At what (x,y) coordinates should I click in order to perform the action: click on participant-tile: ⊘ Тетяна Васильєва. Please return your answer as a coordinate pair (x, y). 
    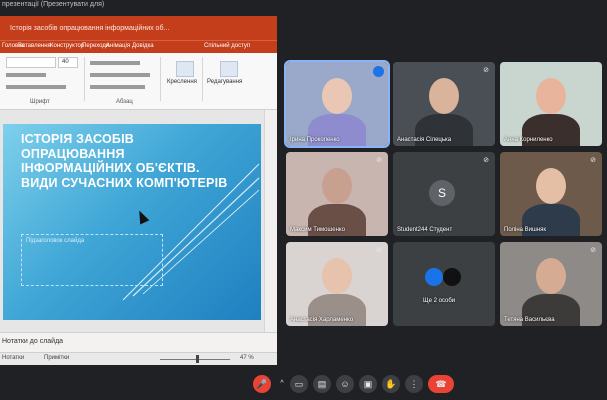
    Looking at the image, I should click on (551, 284).